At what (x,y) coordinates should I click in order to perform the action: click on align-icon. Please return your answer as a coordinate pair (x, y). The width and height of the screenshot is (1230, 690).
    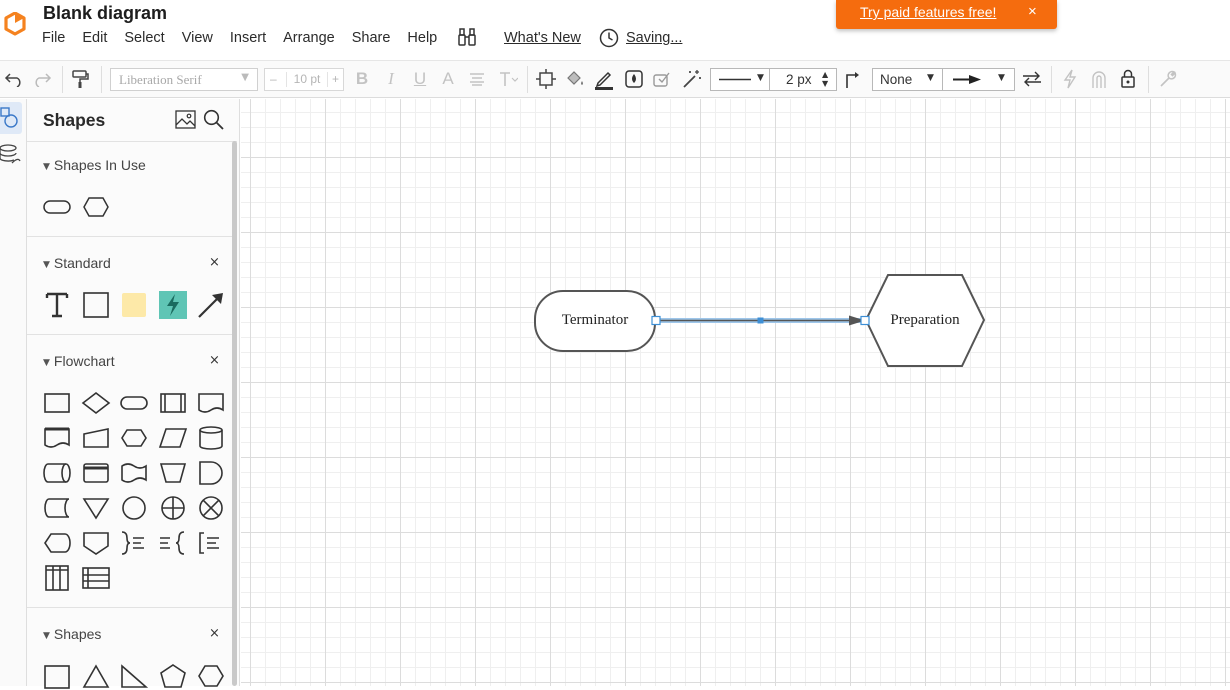
    Looking at the image, I should click on (477, 79).